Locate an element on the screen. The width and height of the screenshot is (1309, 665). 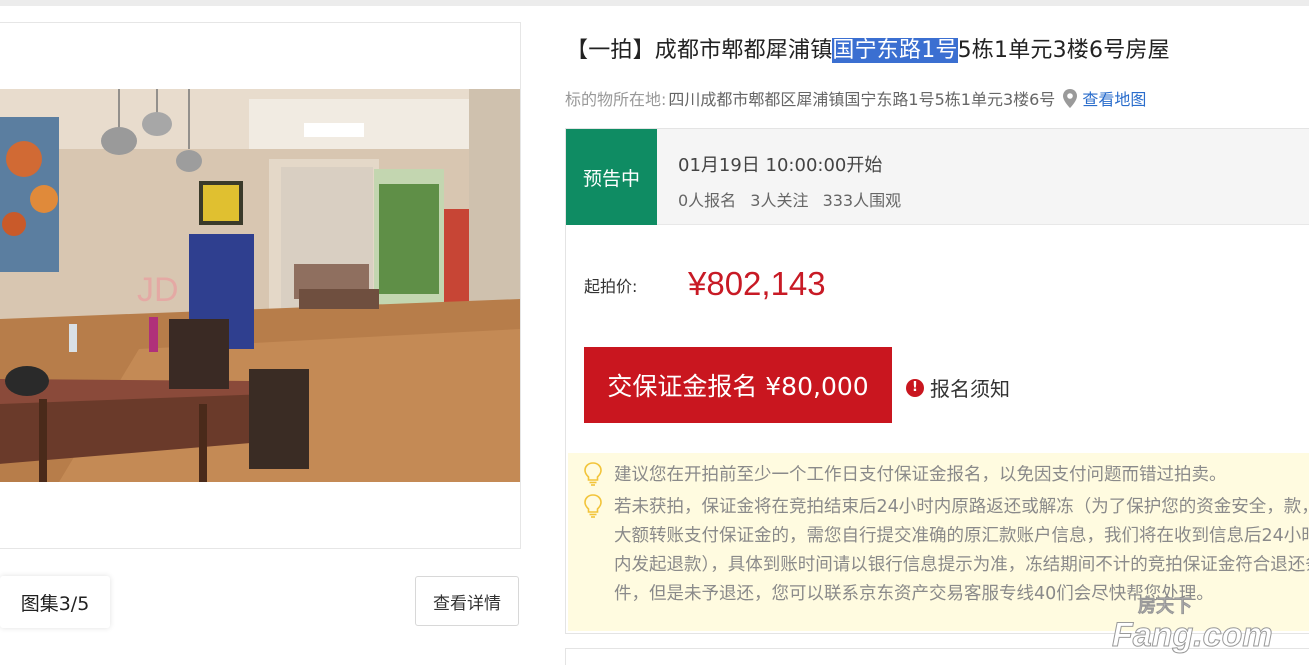
map-pin-icon is located at coordinates (1070, 98).